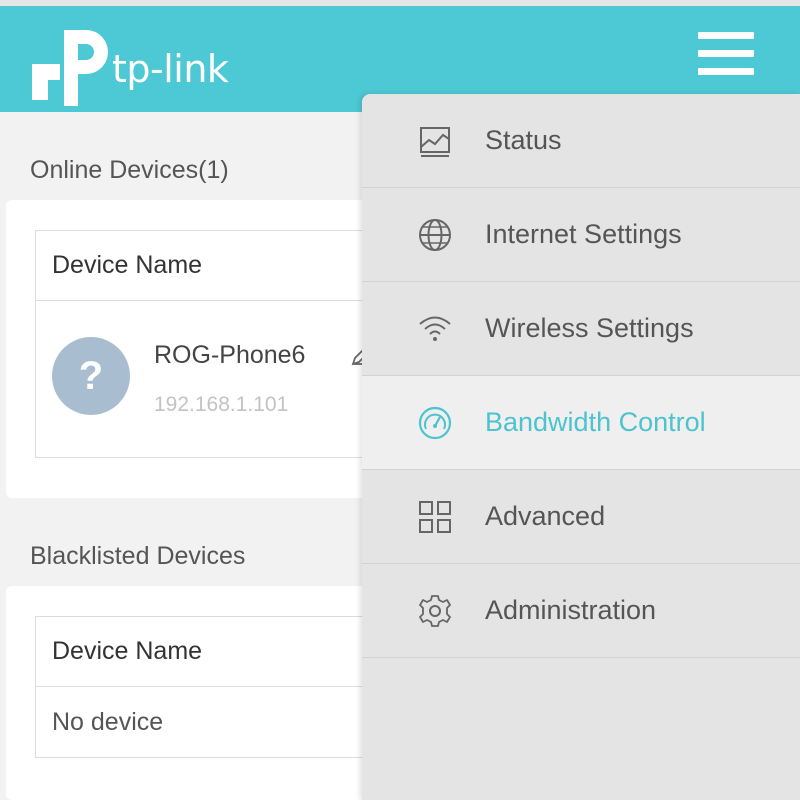 Image resolution: width=800 pixels, height=800 pixels. What do you see at coordinates (589, 328) in the screenshot?
I see `menu-item-label: Wireless Settings` at bounding box center [589, 328].